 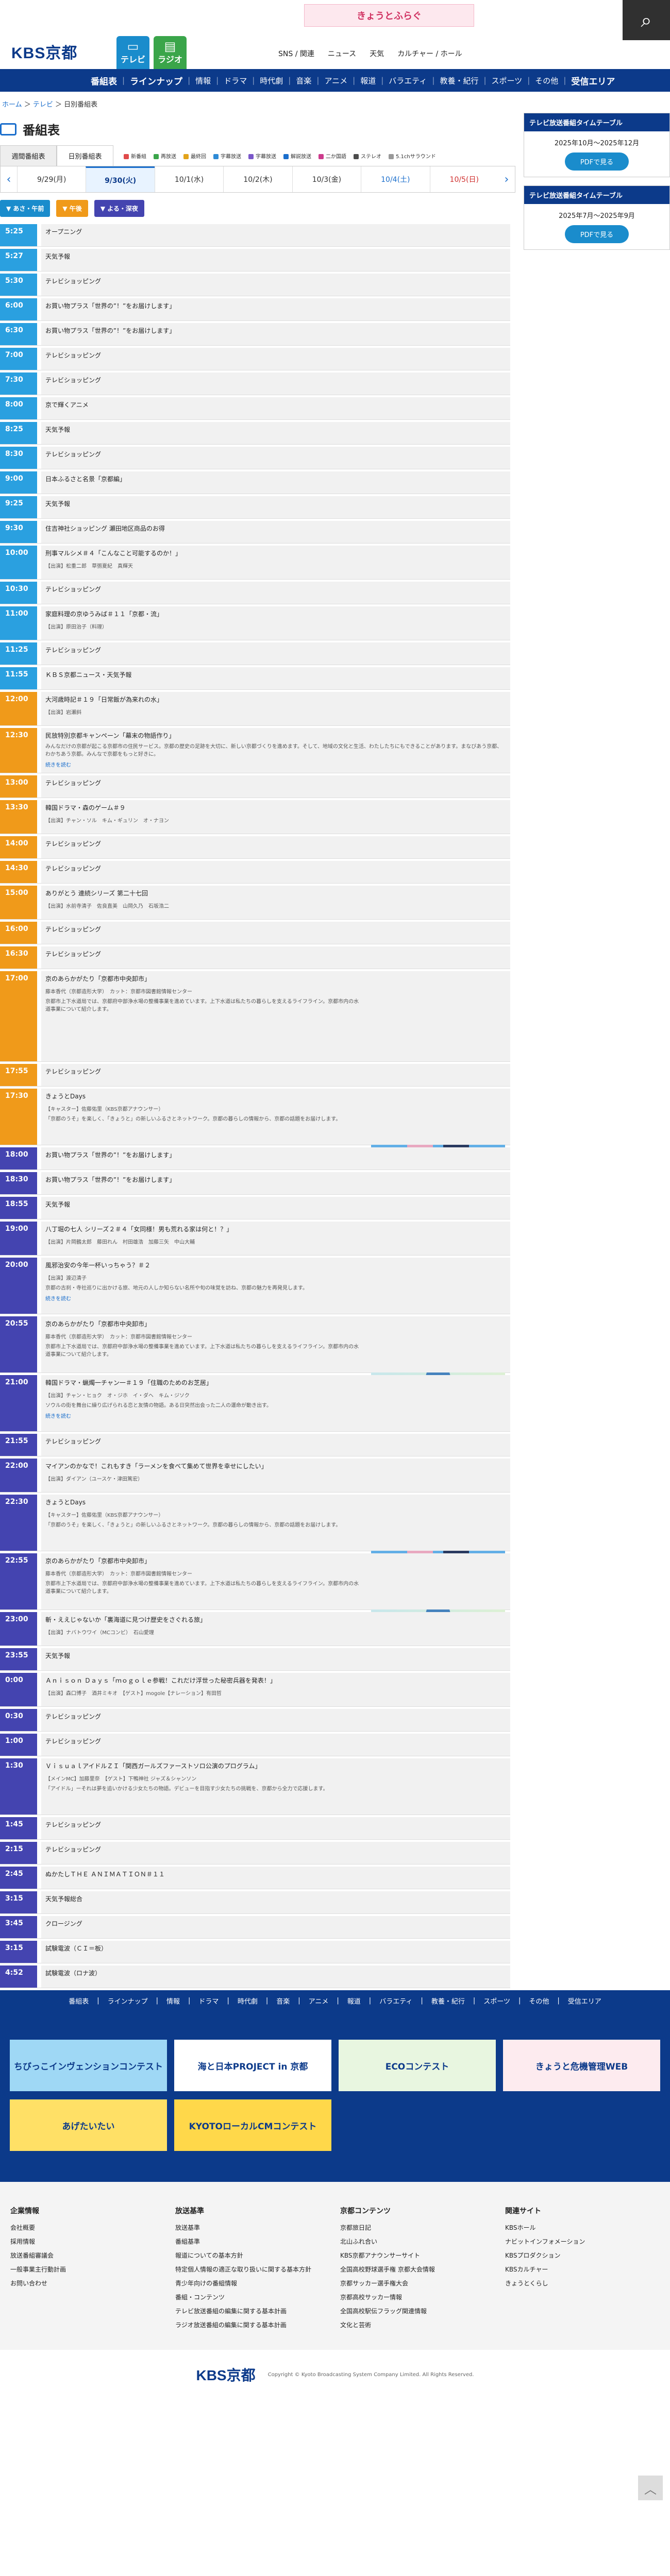 What do you see at coordinates (585, 2227) in the screenshot?
I see `footer-link: KBSホール` at bounding box center [585, 2227].